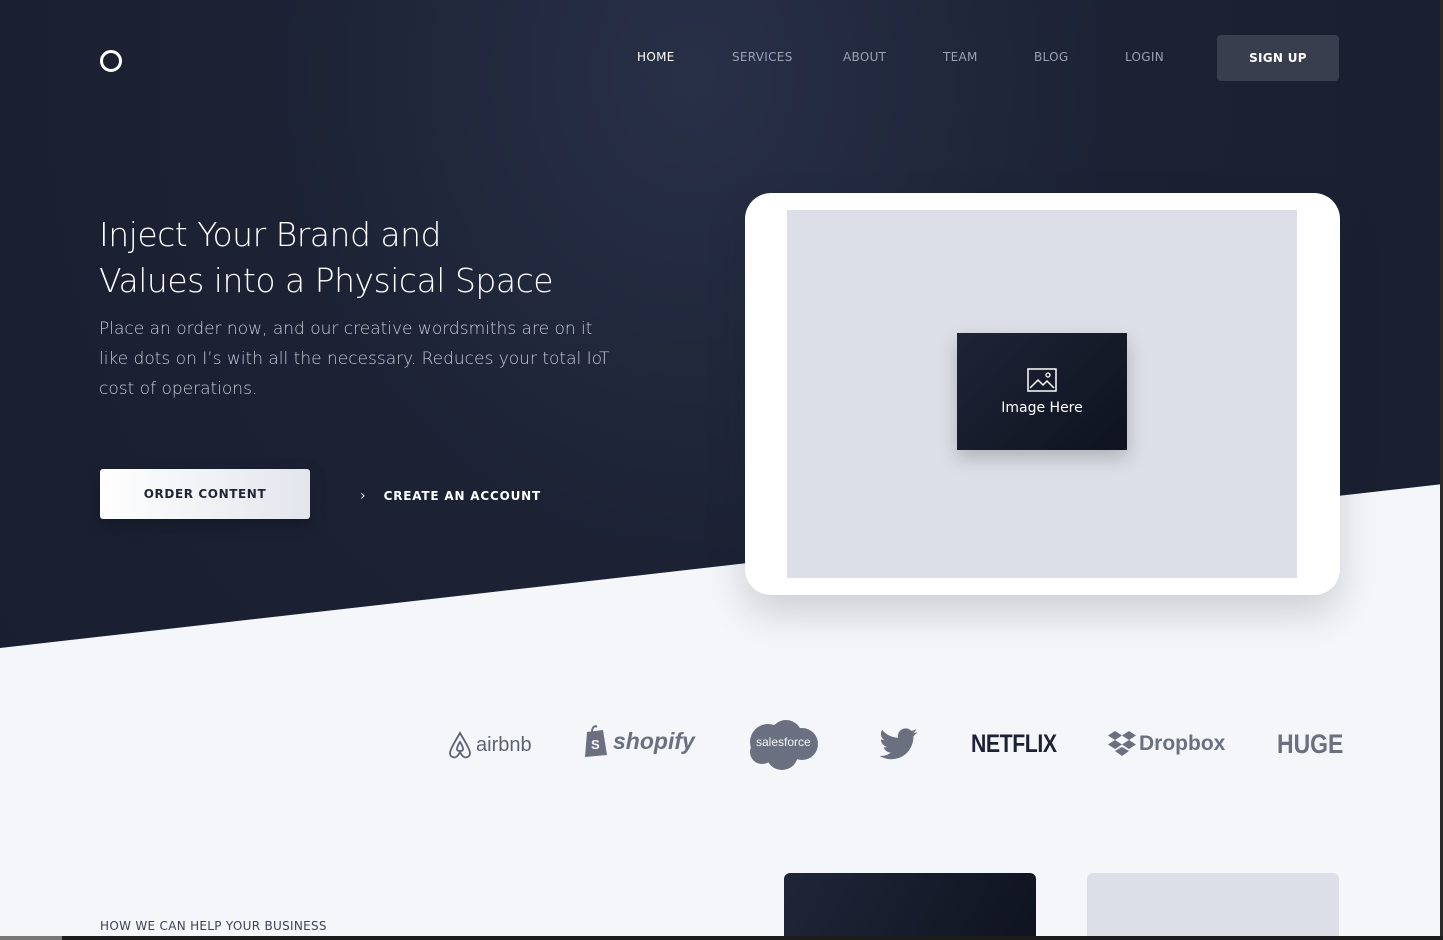 Image resolution: width=1443 pixels, height=940 pixels. What do you see at coordinates (721, 938) in the screenshot?
I see `horizontal-scrollbar` at bounding box center [721, 938].